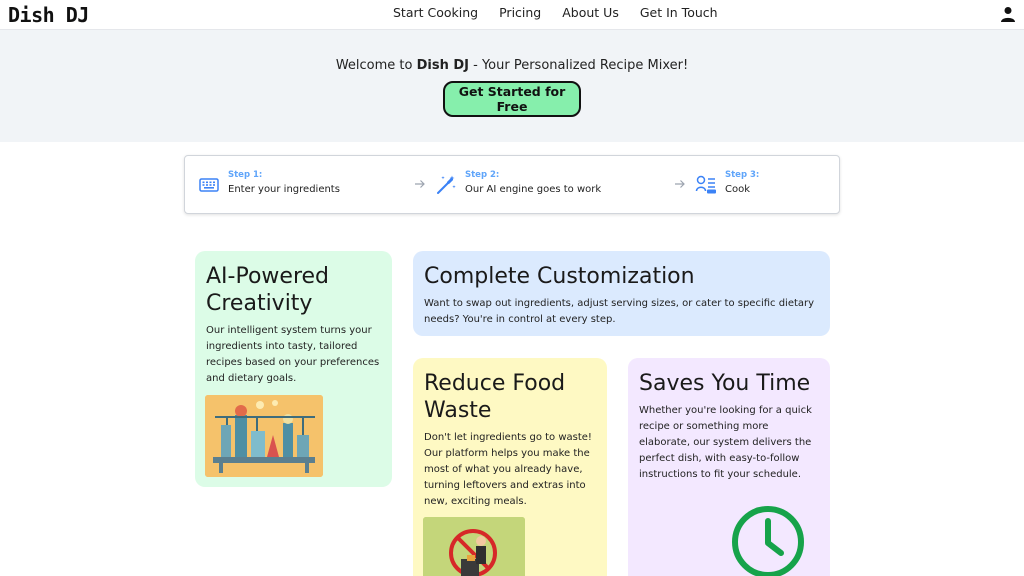 The height and width of the screenshot is (576, 1024). Describe the element at coordinates (495, 397) in the screenshot. I see `card-waste-title: Reduce Food Waste` at that location.